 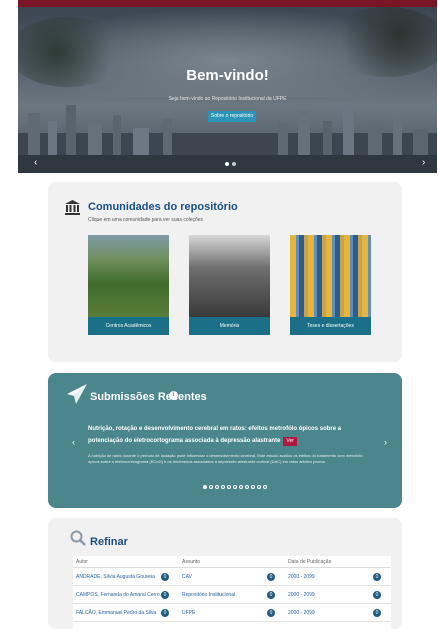 I want to click on info-icon: i, so click(x=173, y=395).